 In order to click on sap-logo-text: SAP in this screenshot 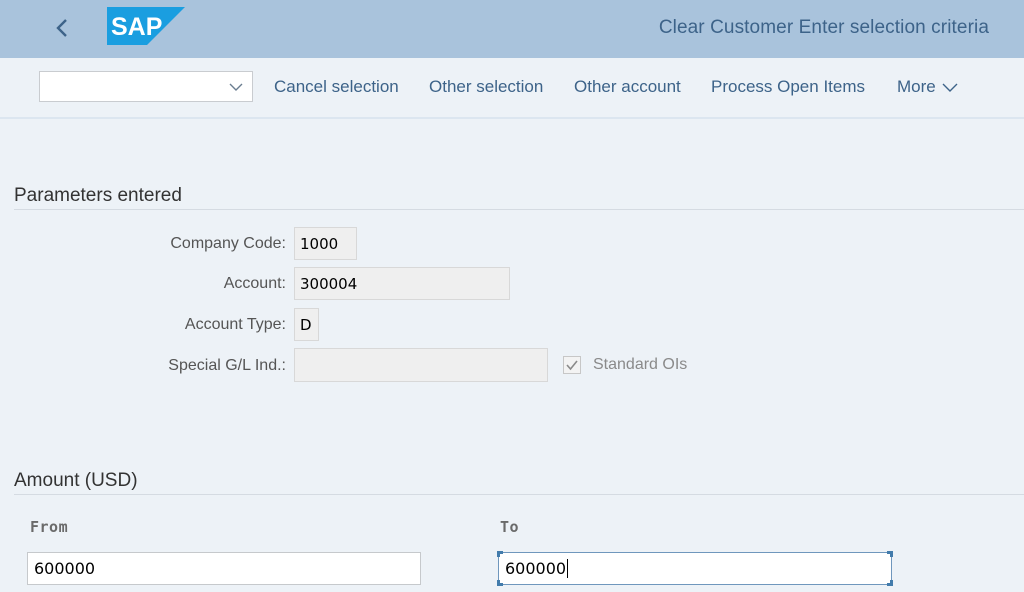, I will do `click(136, 27)`.